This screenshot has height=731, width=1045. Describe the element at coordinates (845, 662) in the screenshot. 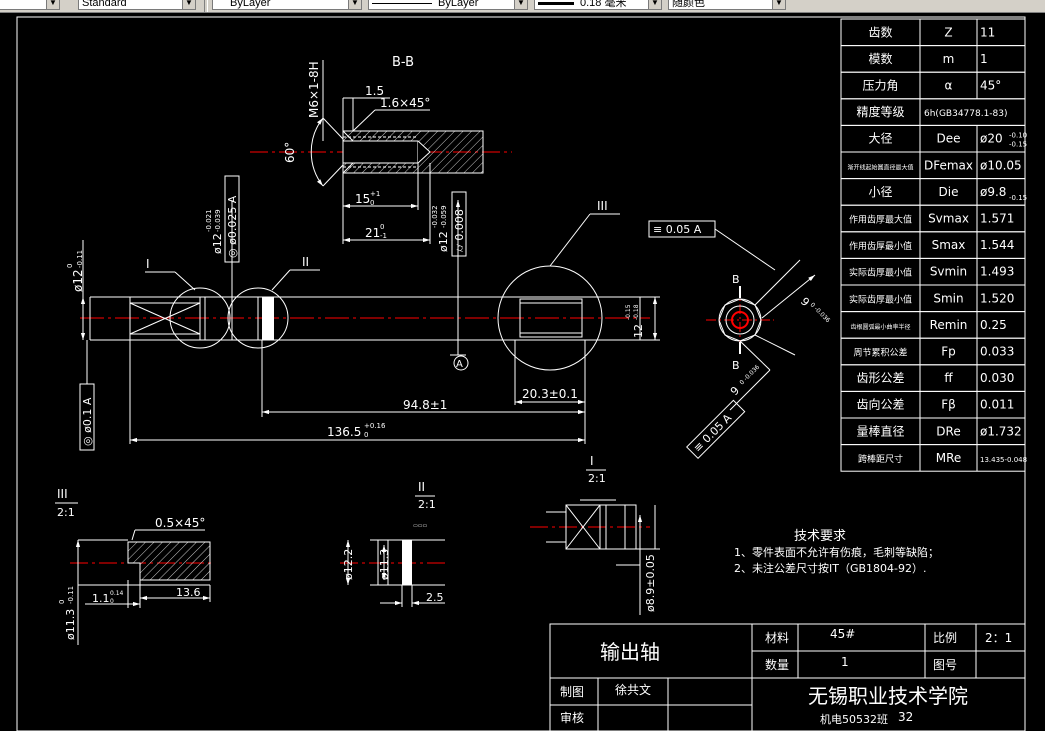

I see `quantity-value: 1` at that location.